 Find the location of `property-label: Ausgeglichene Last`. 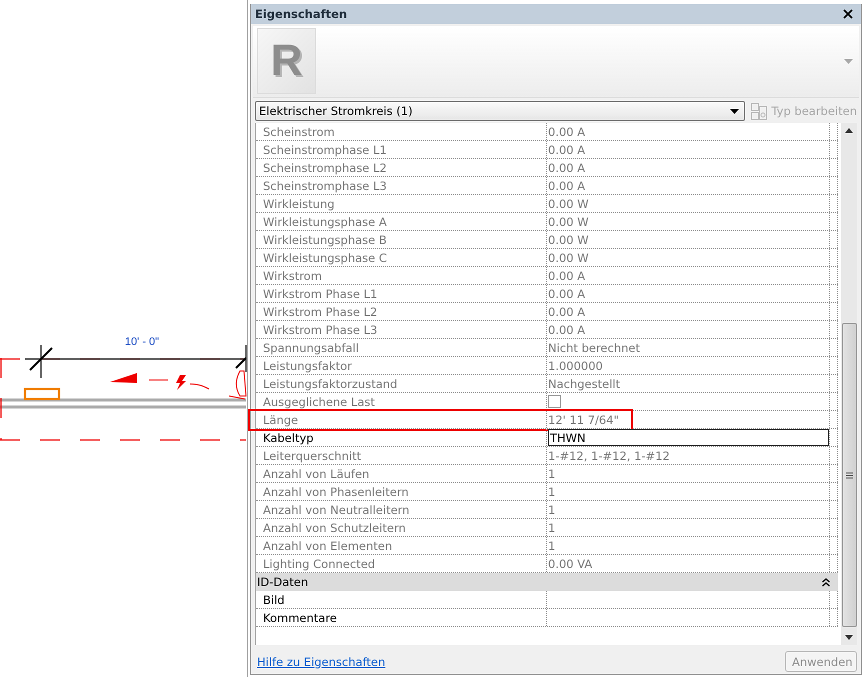

property-label: Ausgeglichene Last is located at coordinates (401, 401).